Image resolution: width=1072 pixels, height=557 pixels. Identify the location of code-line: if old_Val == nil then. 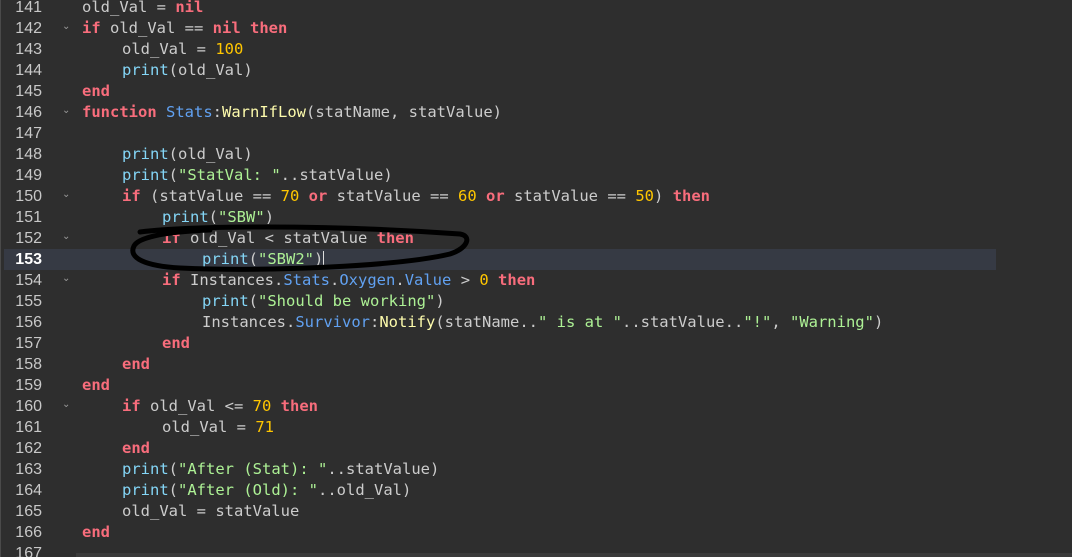
(184, 28).